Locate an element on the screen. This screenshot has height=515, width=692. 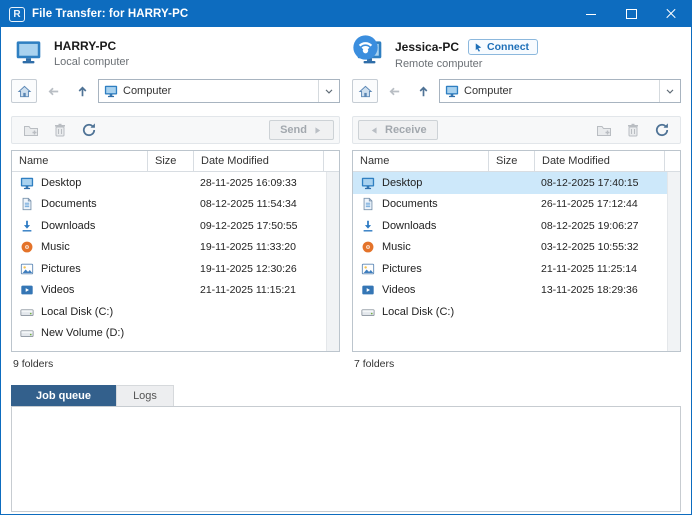
local-list-header: Name Size Date Modified is located at coordinates (175, 161).